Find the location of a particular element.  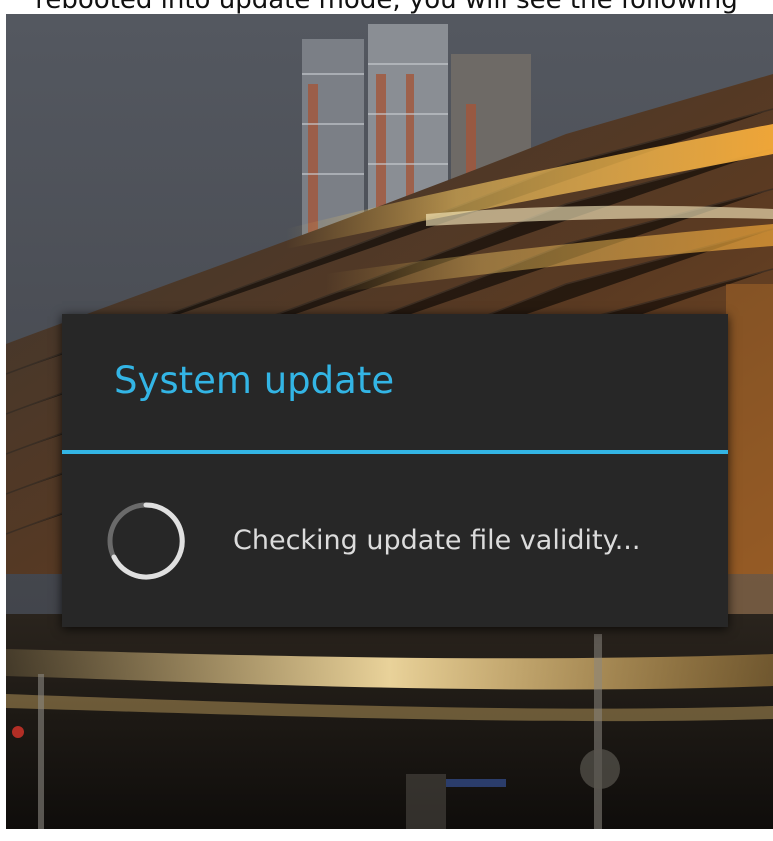

dialog-title: System update is located at coordinates (254, 380).